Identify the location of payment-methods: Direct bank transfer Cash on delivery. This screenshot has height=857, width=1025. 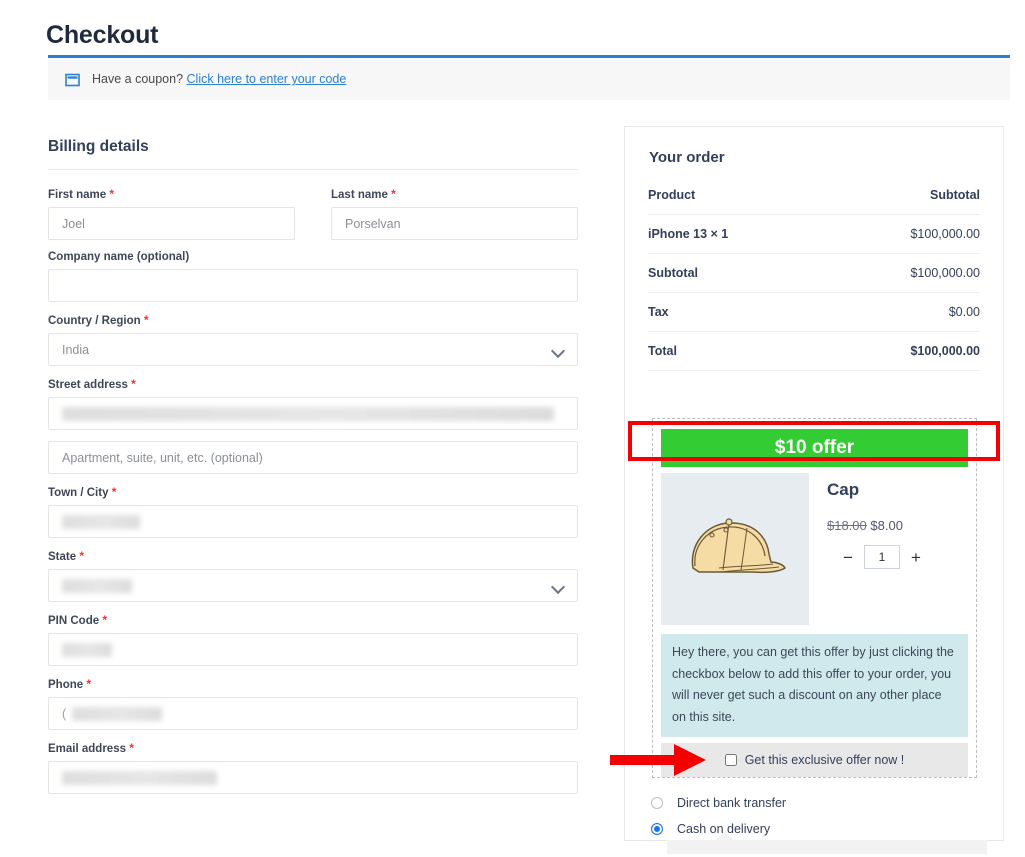
(818, 822).